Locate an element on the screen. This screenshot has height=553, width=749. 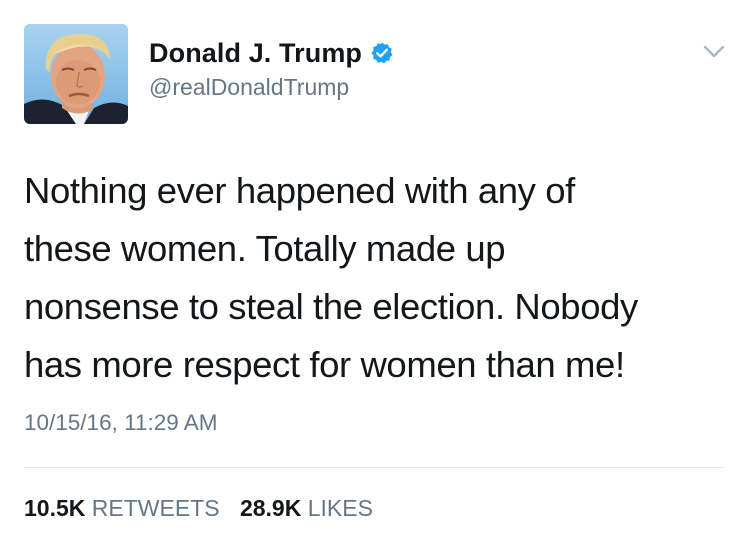
chevron-down-icon is located at coordinates (714, 52).